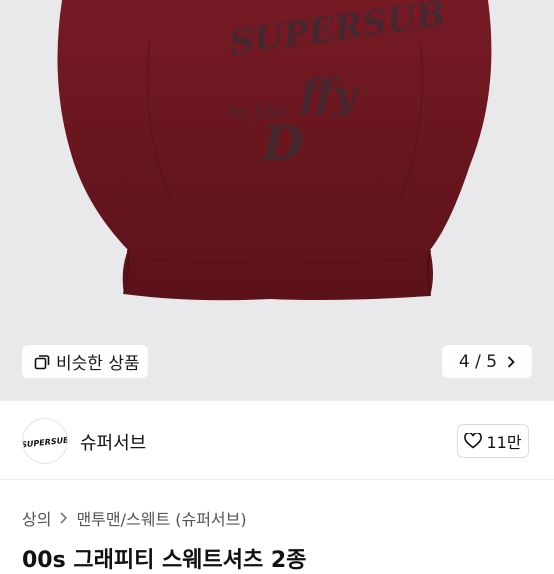 The width and height of the screenshot is (554, 574). I want to click on breadcrumb-item-top: 상의, so click(36, 518).